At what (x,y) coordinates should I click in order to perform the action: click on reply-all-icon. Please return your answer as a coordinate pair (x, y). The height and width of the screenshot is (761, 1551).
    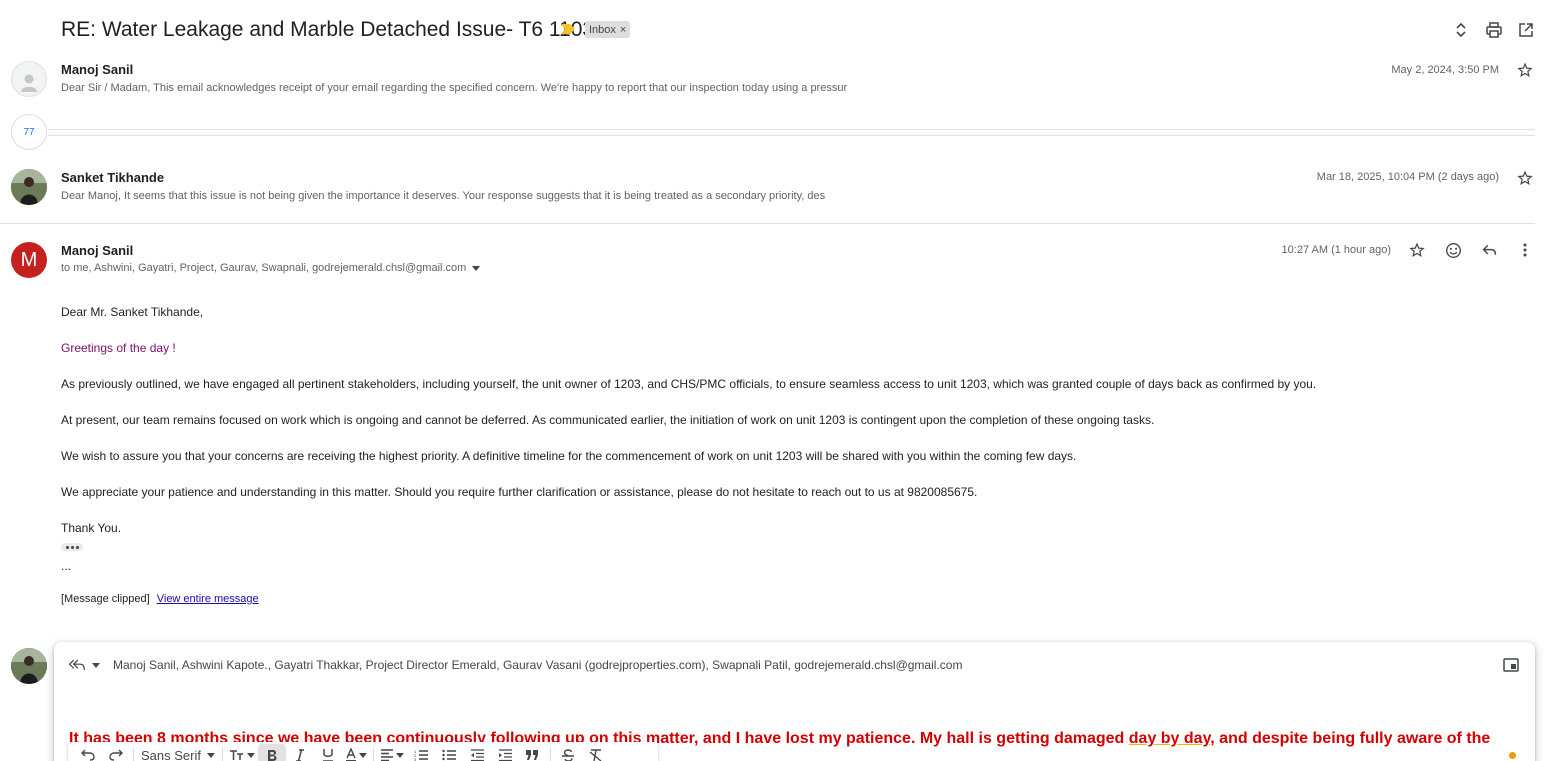
    Looking at the image, I should click on (76, 664).